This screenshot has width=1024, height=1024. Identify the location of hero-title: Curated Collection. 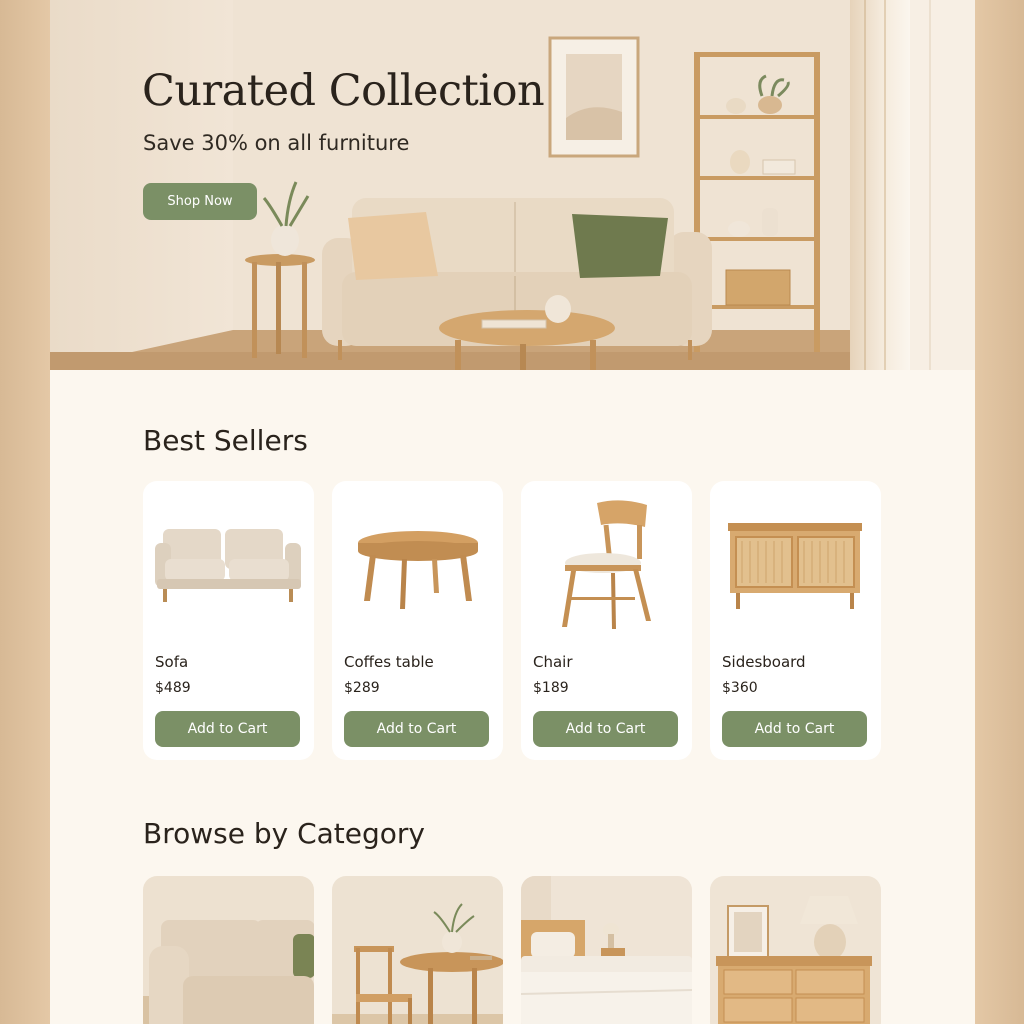
(343, 91).